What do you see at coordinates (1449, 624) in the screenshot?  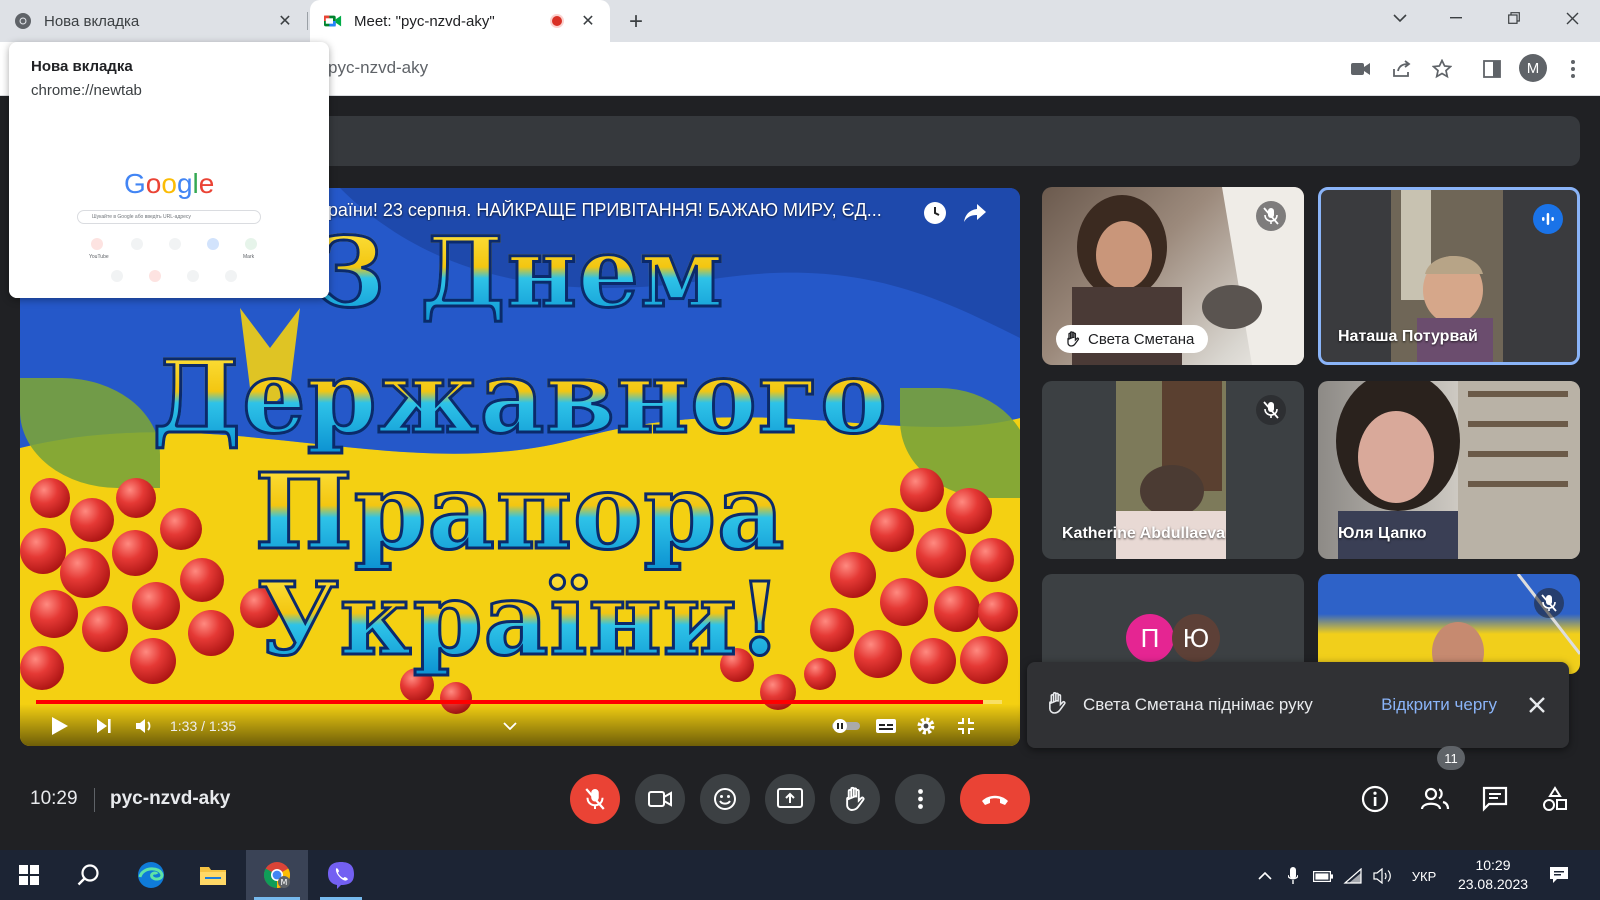 I see `participant-tile` at bounding box center [1449, 624].